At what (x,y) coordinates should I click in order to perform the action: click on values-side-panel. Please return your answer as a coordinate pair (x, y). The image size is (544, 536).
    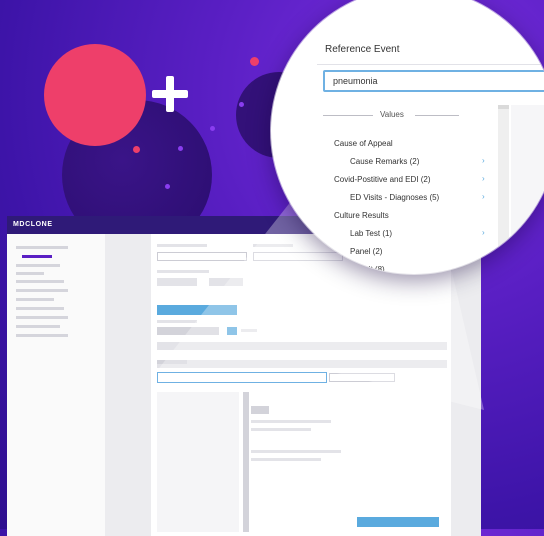
    Looking at the image, I should click on (527, 189).